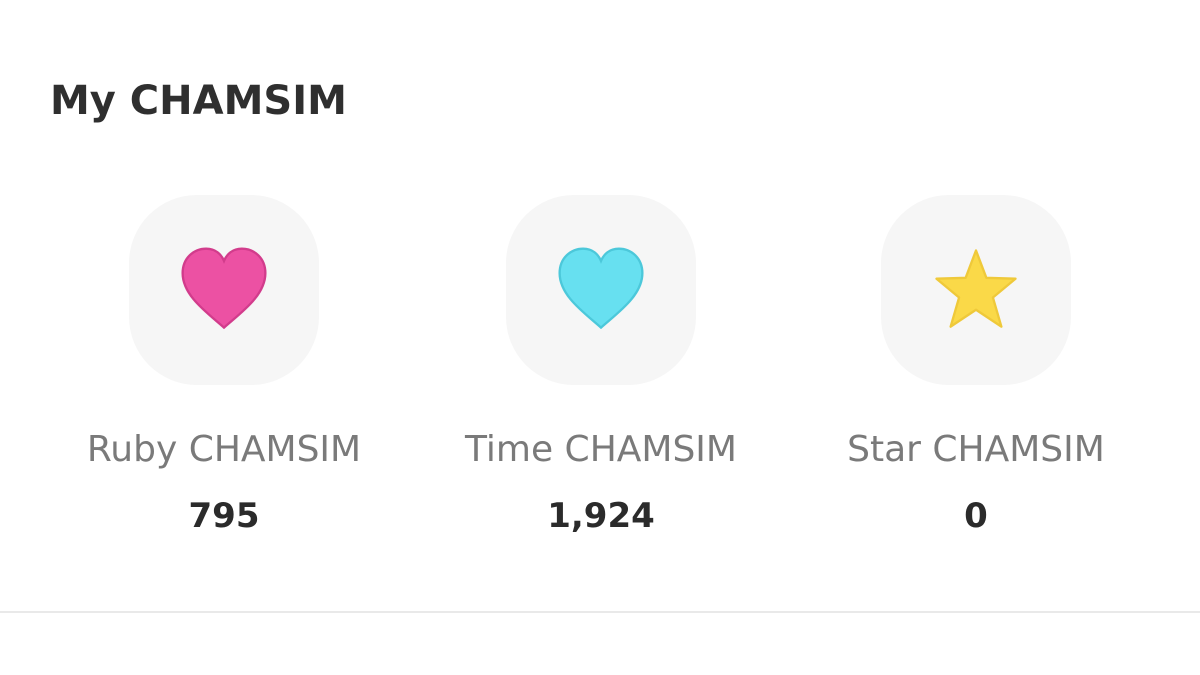  What do you see at coordinates (224, 449) in the screenshot?
I see `ruby-chamsim-label: Ruby CHAMSIM` at bounding box center [224, 449].